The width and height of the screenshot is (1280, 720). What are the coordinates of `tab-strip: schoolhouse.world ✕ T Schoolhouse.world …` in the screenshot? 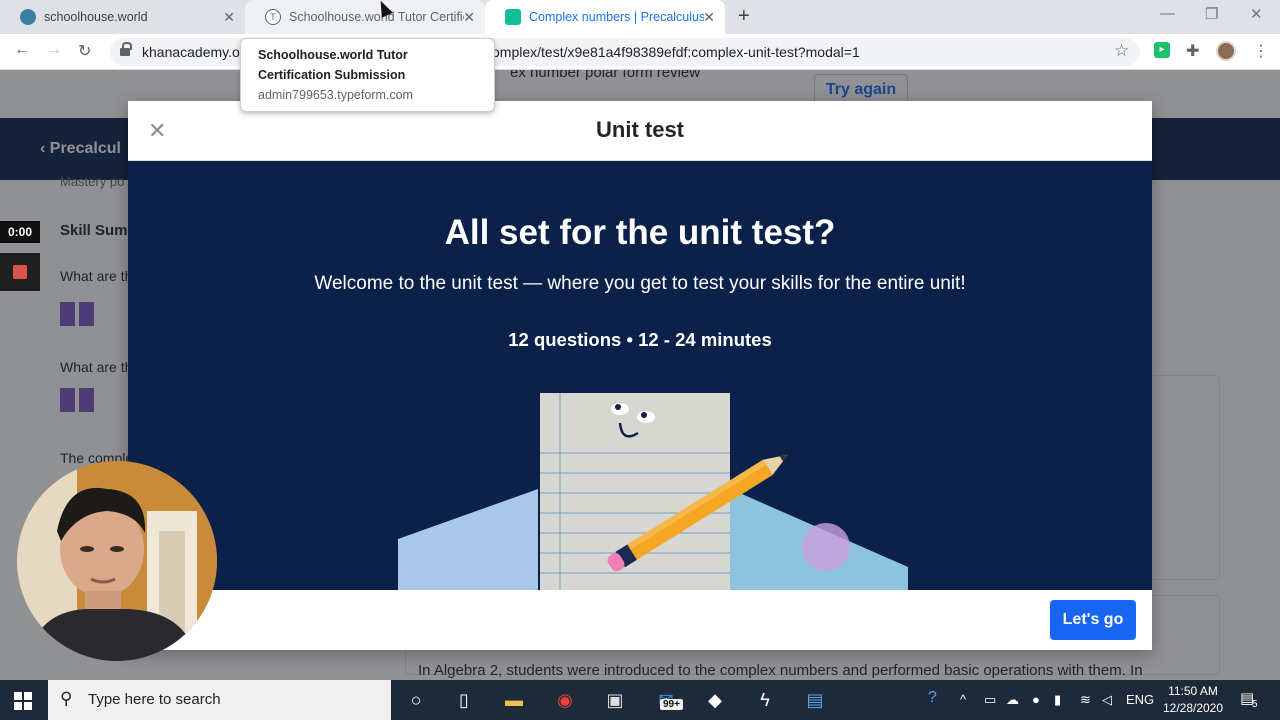 It's located at (640, 17).